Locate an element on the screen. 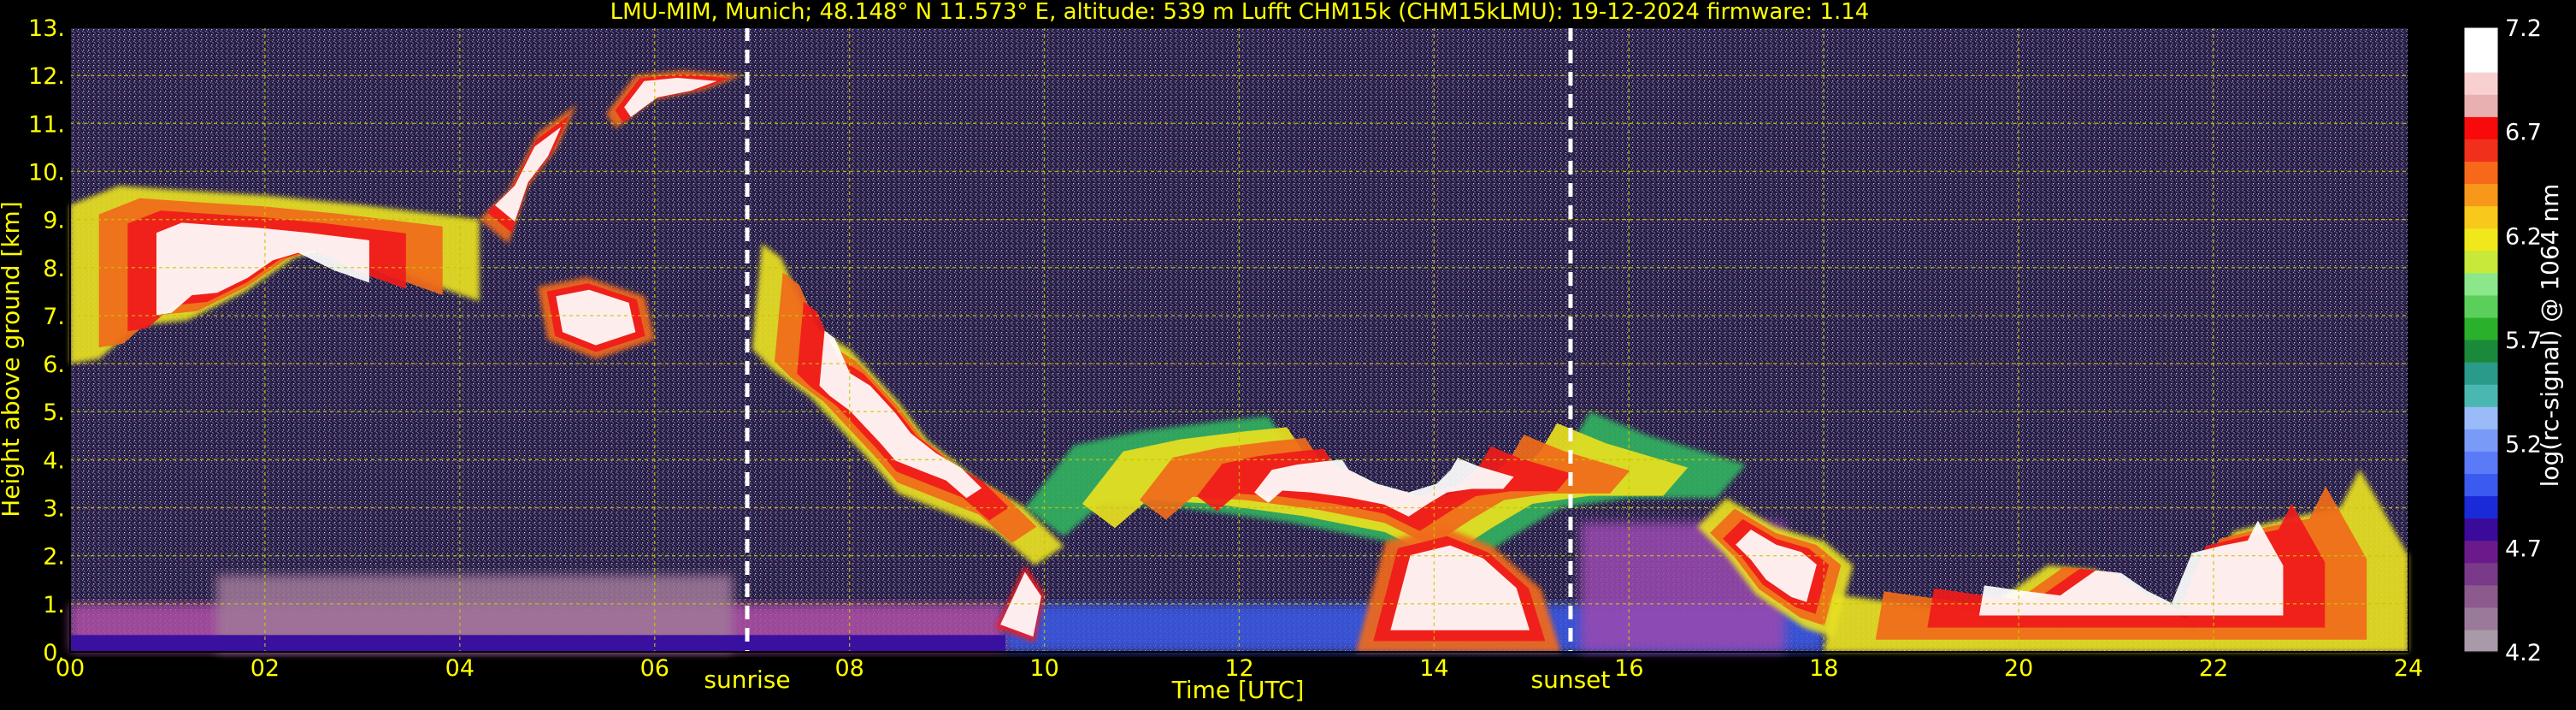  y-tick-label: 12. is located at coordinates (46, 76).